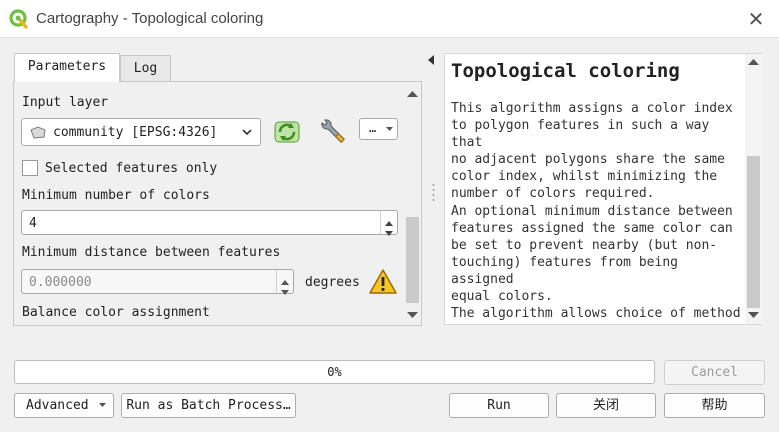 This screenshot has width=779, height=432. What do you see at coordinates (150, 18) in the screenshot?
I see `window-title: Cartography - Topological coloring` at bounding box center [150, 18].